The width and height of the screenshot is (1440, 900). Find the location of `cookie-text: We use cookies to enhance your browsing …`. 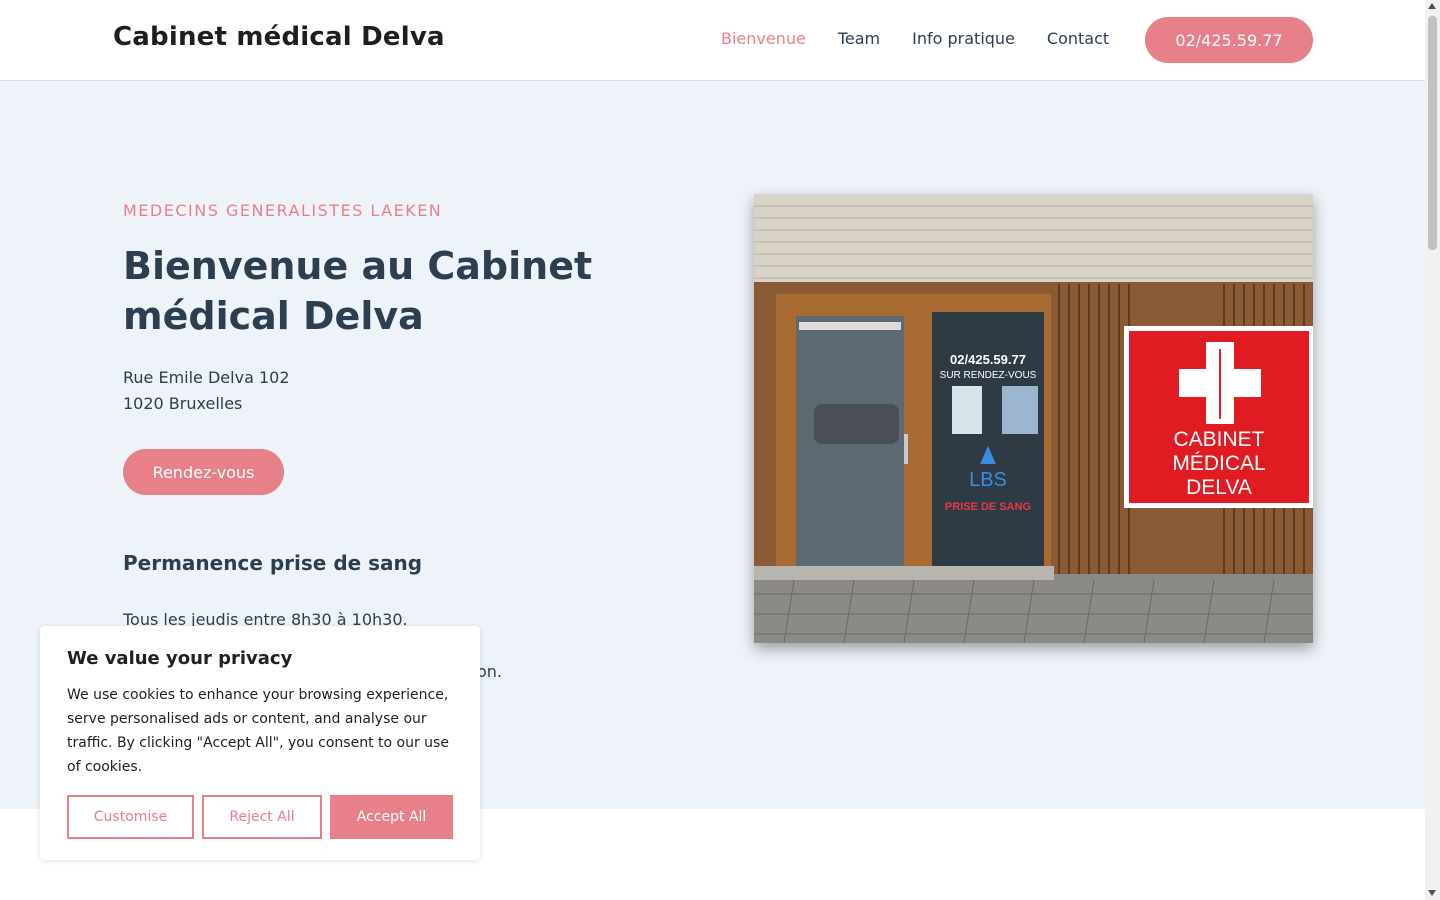

cookie-text: We use cookies to enhance your browsing … is located at coordinates (258, 731).